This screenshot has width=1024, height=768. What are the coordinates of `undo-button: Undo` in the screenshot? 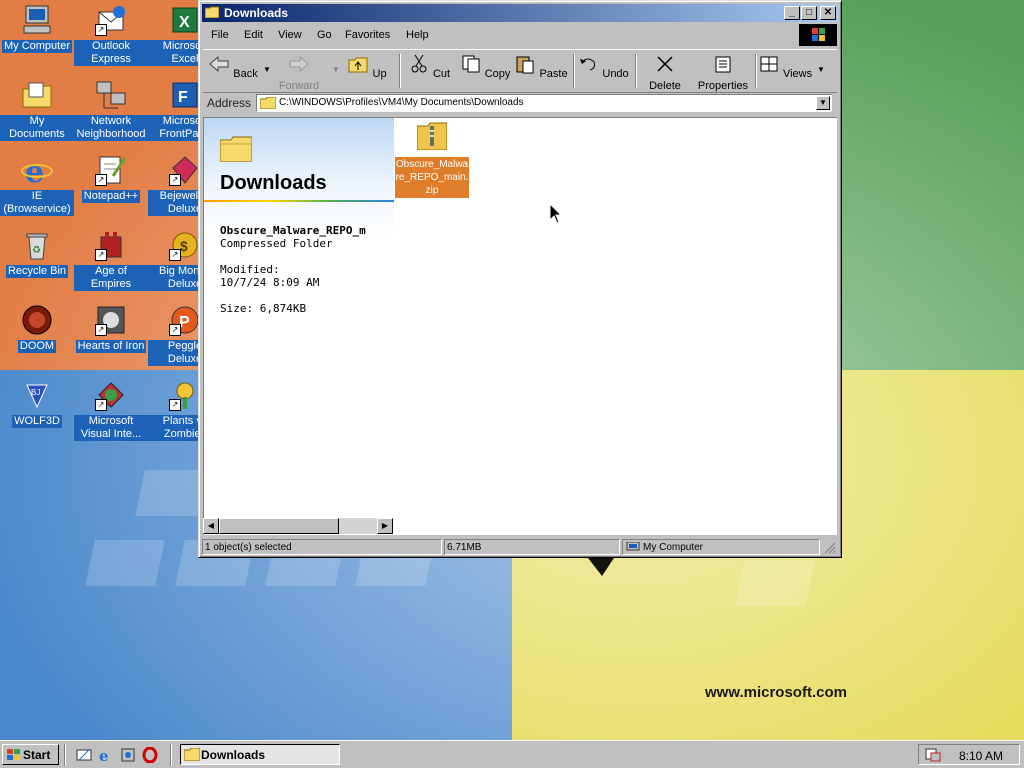 It's located at (603, 66).